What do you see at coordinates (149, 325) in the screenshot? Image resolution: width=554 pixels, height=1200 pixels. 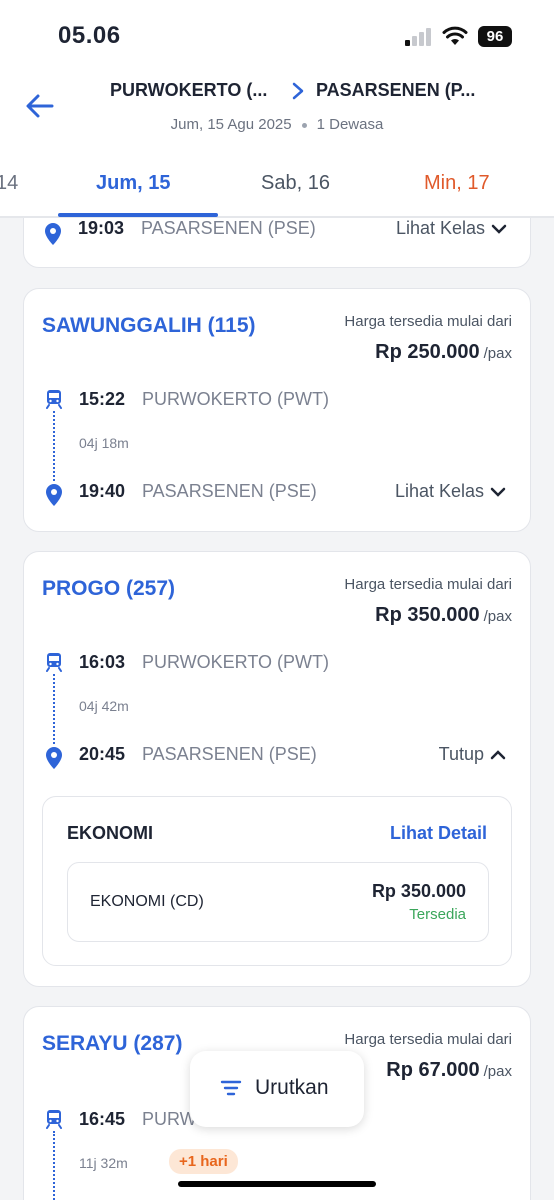 I see `train-name: SAWUNGGALIH (115)` at bounding box center [149, 325].